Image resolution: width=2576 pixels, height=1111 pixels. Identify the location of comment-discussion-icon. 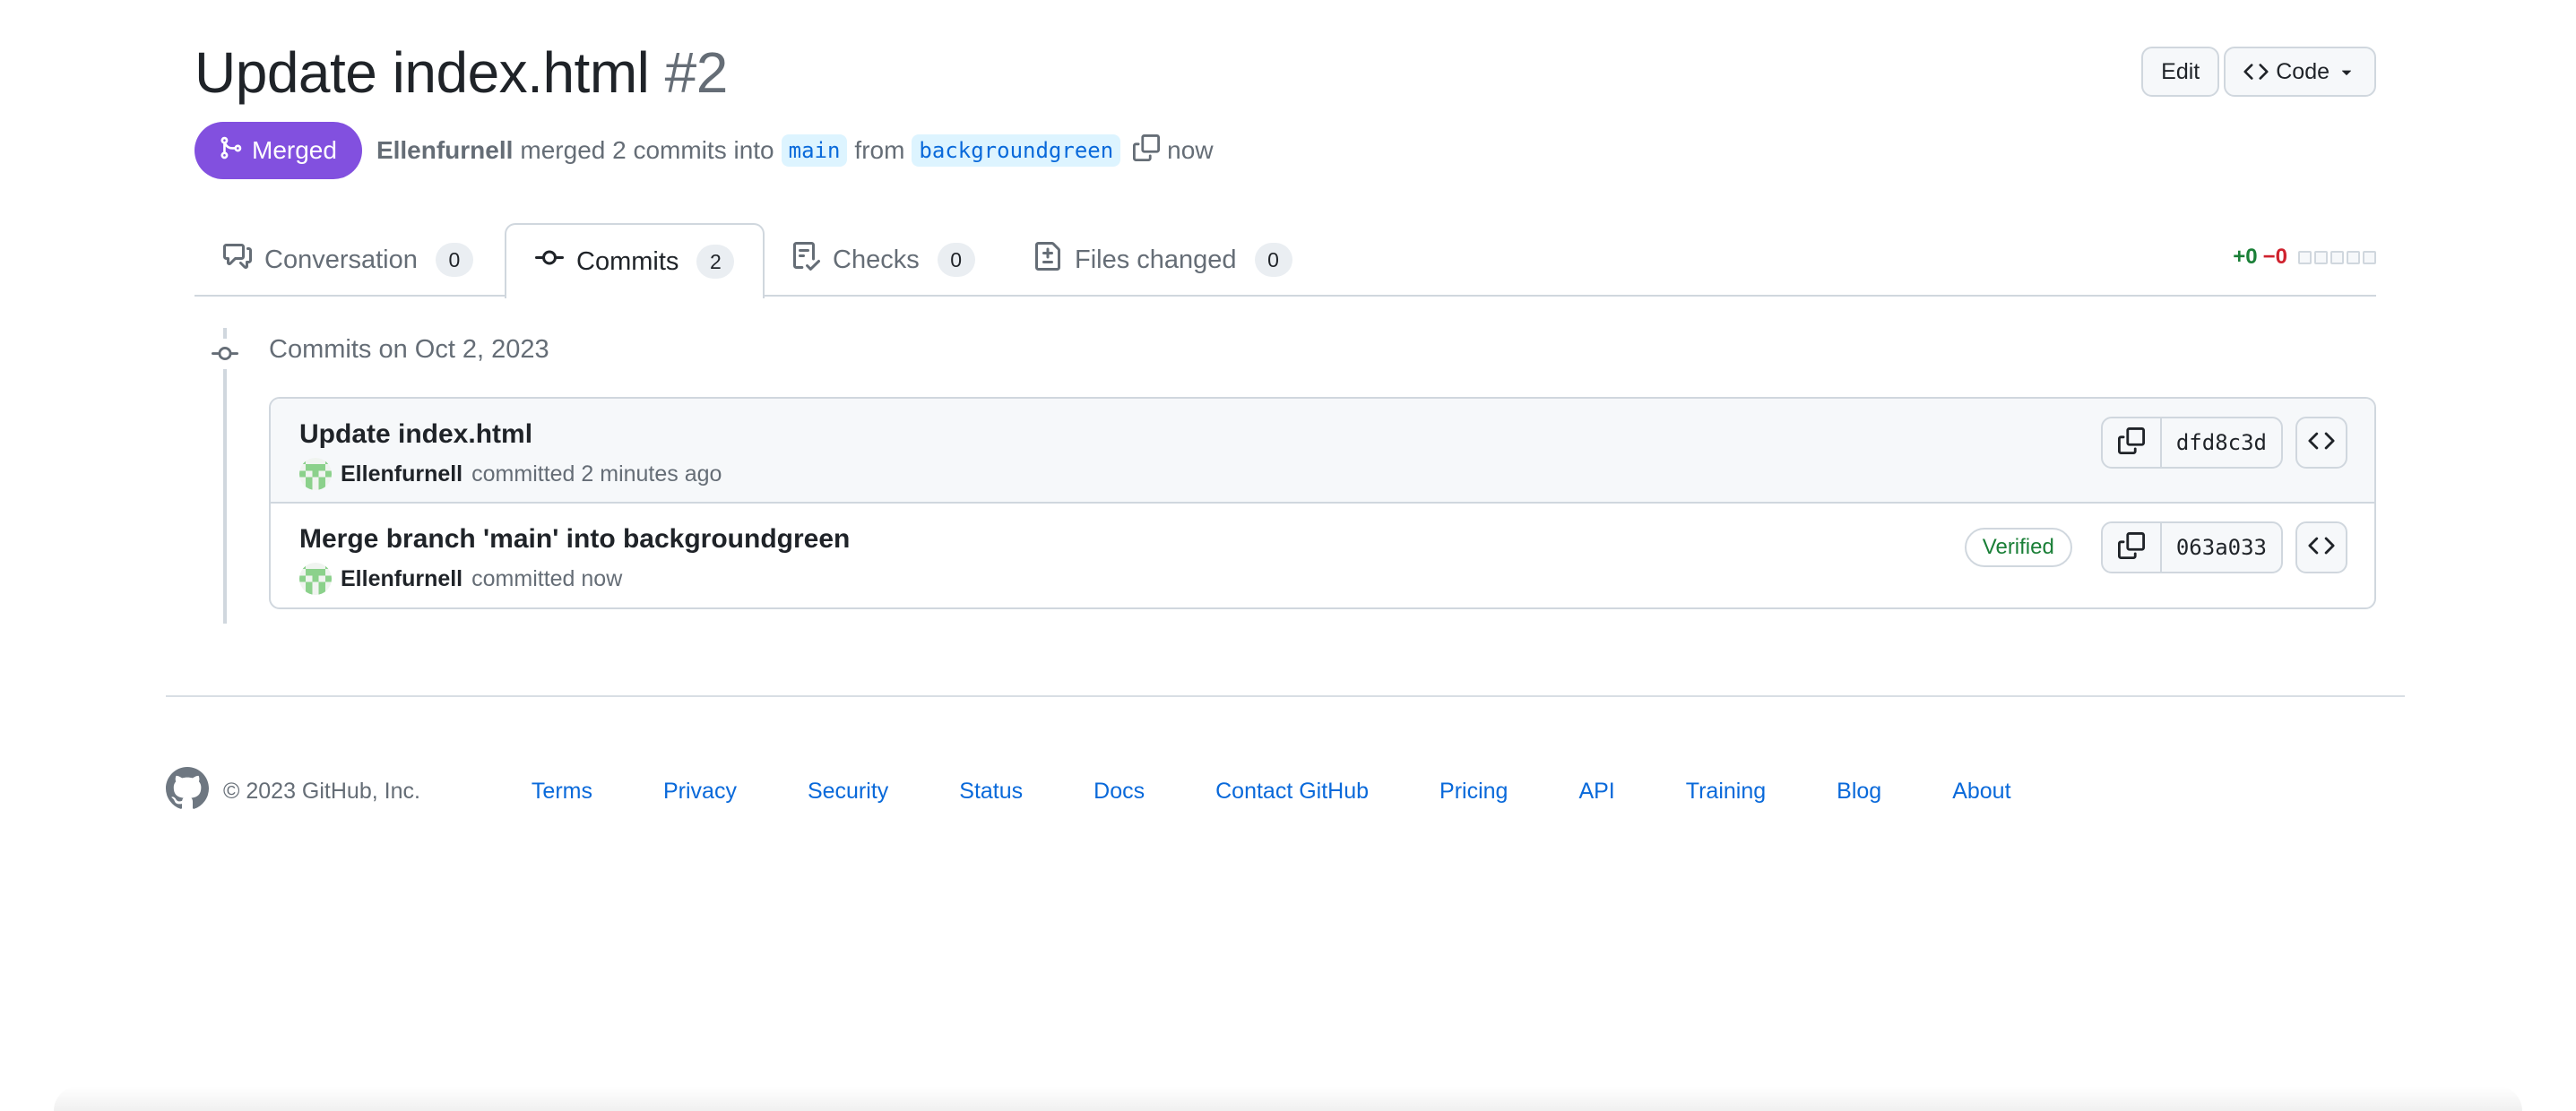
(237, 260).